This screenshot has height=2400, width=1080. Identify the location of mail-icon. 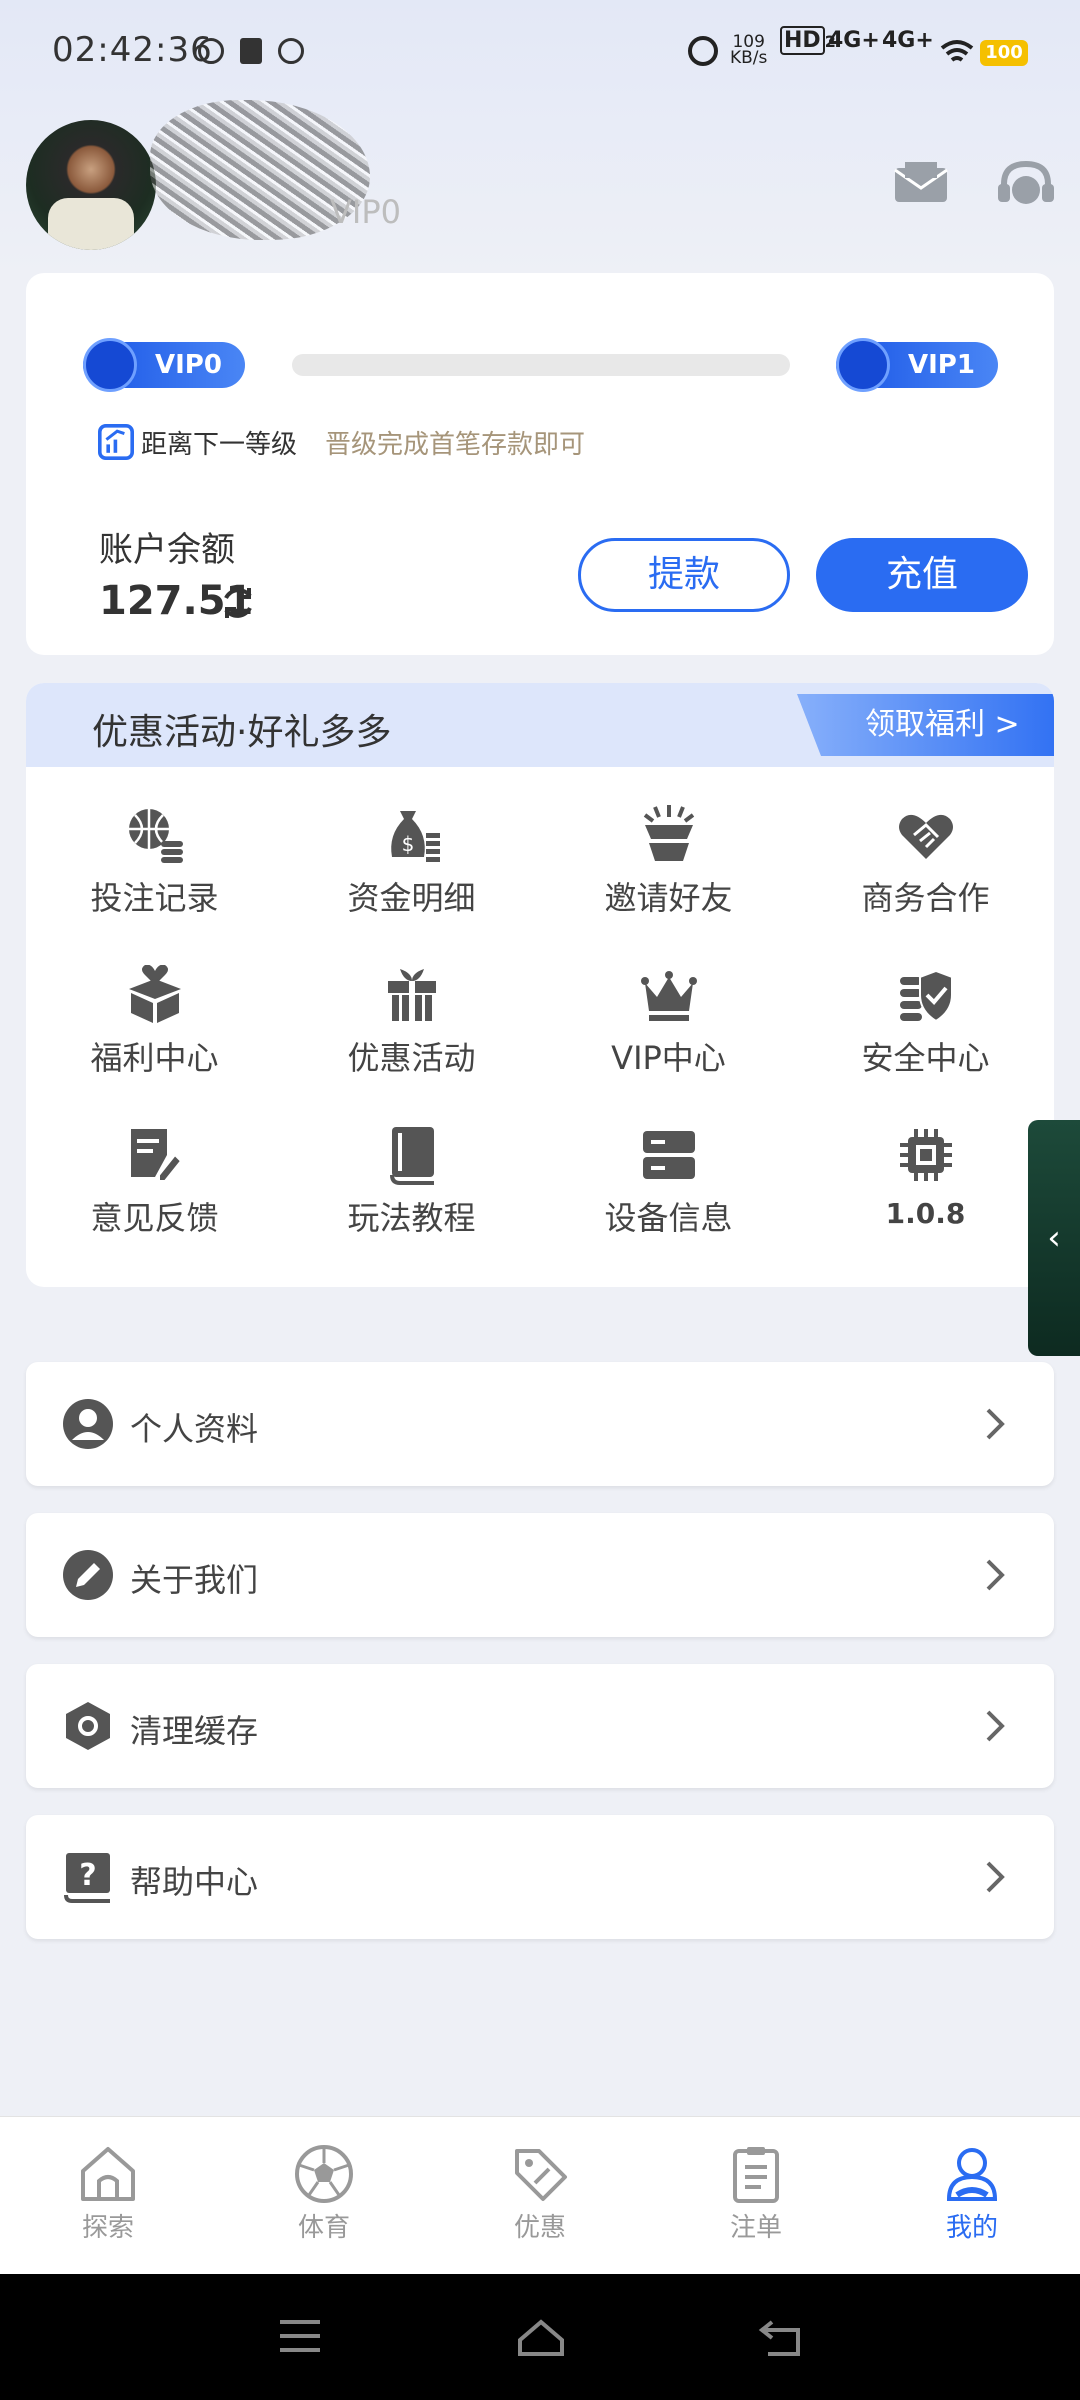
(921, 183).